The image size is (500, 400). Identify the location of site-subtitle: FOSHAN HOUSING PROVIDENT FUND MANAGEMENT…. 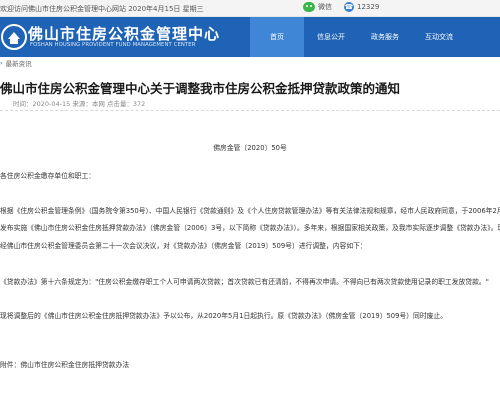
(113, 45).